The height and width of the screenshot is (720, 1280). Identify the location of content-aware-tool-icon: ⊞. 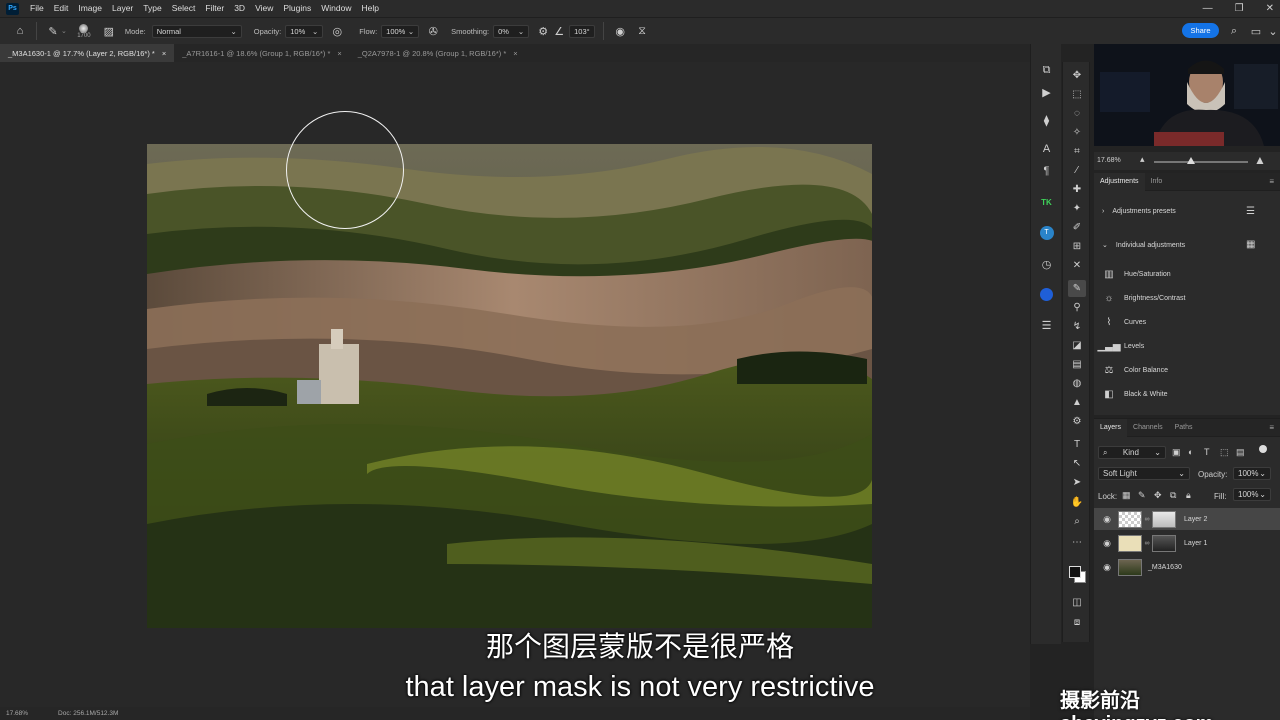
(1077, 246).